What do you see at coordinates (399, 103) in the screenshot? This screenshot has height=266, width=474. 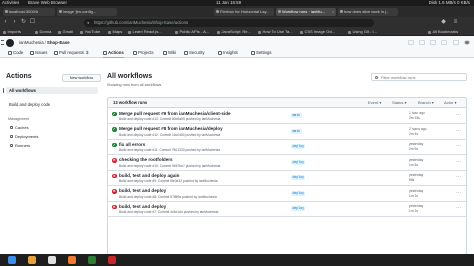 I see `status-filter: Status ▾` at bounding box center [399, 103].